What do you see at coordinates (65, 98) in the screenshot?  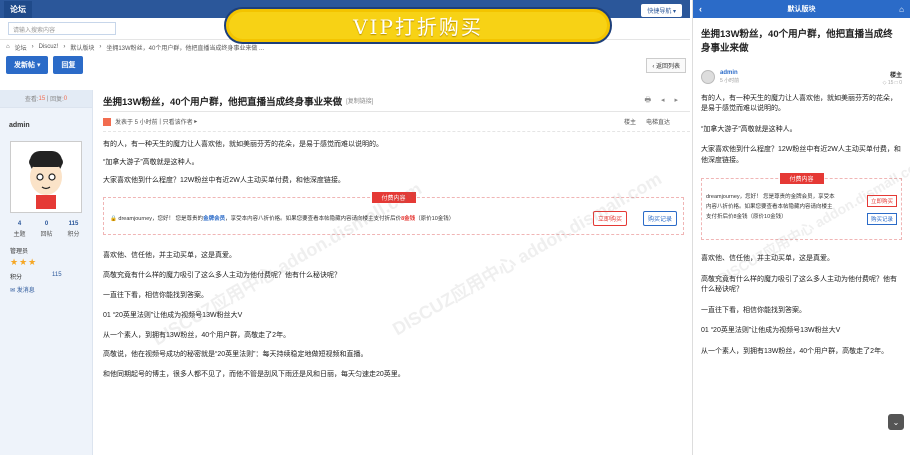 I see `replies-count: 0` at bounding box center [65, 98].